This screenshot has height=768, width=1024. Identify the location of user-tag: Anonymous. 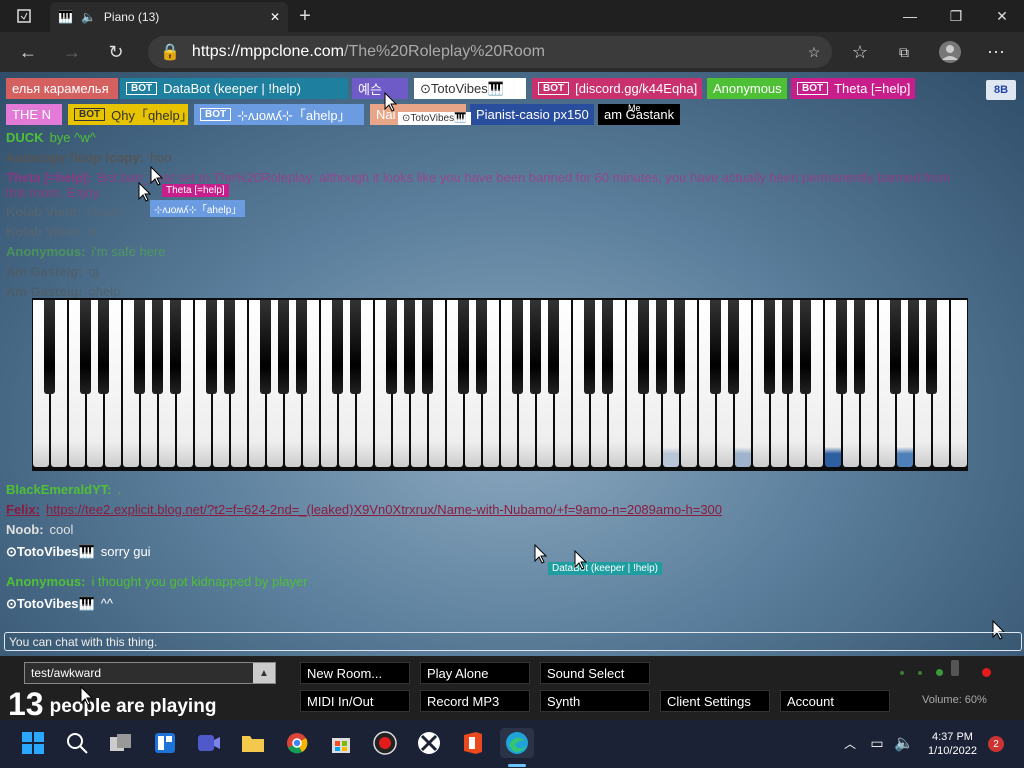
(747, 88).